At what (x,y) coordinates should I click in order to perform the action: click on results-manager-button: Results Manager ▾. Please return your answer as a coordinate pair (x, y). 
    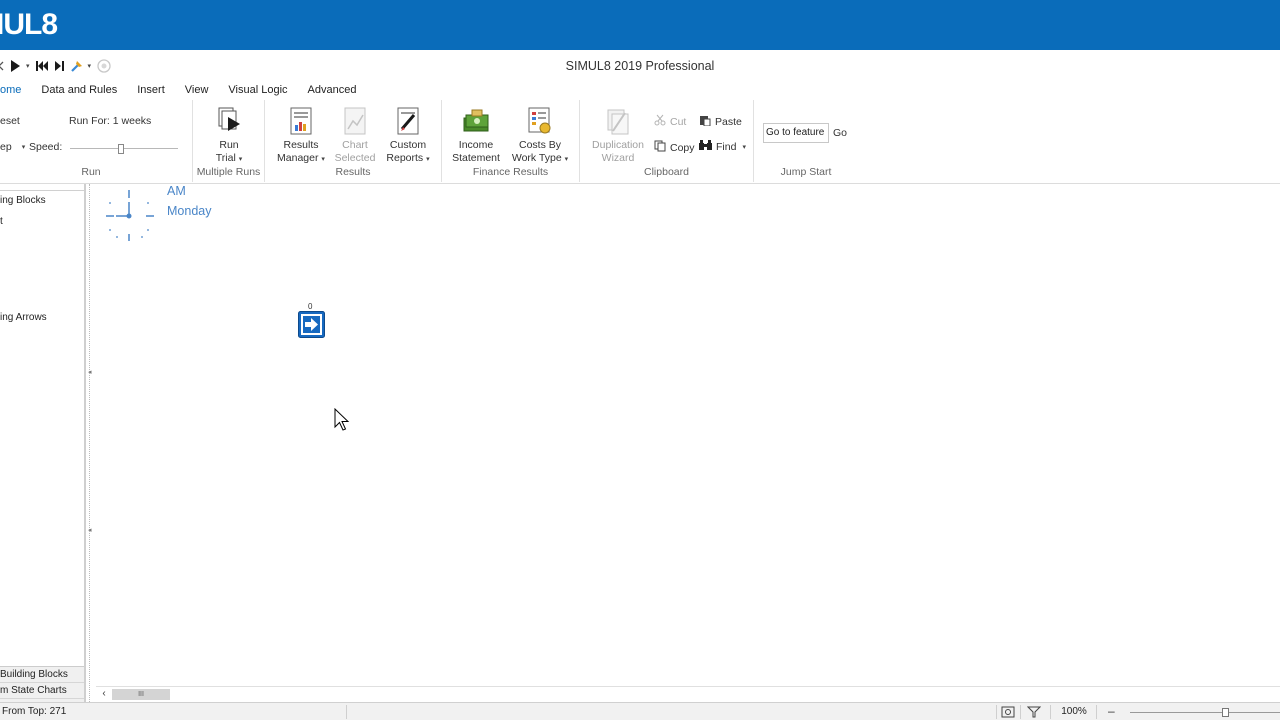
    Looking at the image, I should click on (301, 136).